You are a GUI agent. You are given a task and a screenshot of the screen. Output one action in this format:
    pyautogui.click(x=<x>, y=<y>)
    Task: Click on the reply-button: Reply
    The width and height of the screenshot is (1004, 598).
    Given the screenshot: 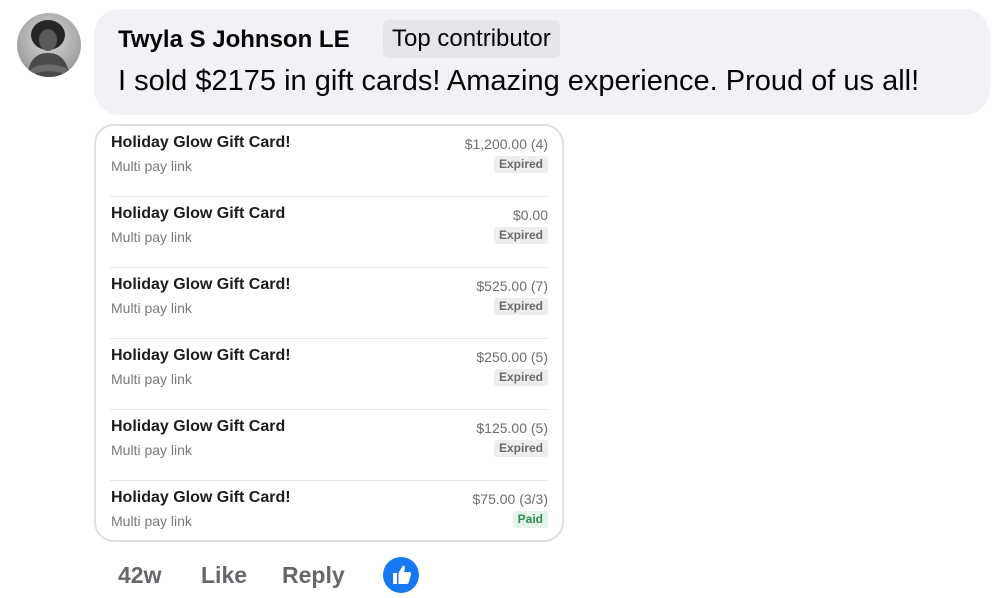 What is the action you would take?
    pyautogui.click(x=313, y=575)
    